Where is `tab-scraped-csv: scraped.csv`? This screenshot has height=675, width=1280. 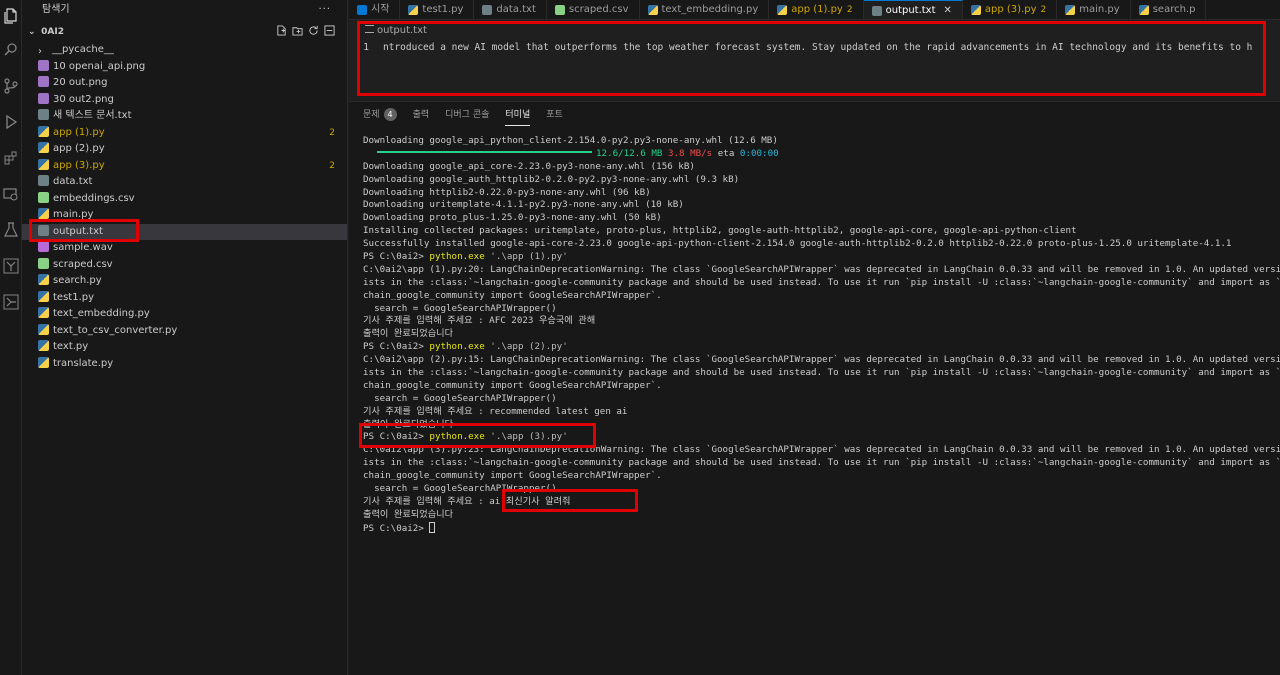
tab-scraped-csv: scraped.csv is located at coordinates (593, 9).